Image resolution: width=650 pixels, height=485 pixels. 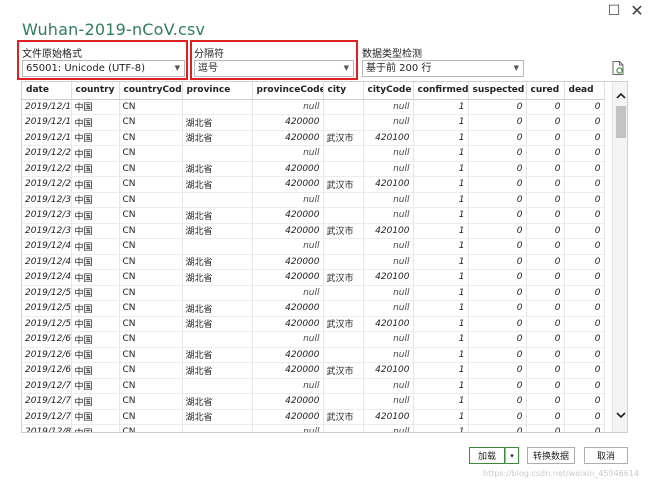 What do you see at coordinates (621, 122) in the screenshot?
I see `scroll-thumb` at bounding box center [621, 122].